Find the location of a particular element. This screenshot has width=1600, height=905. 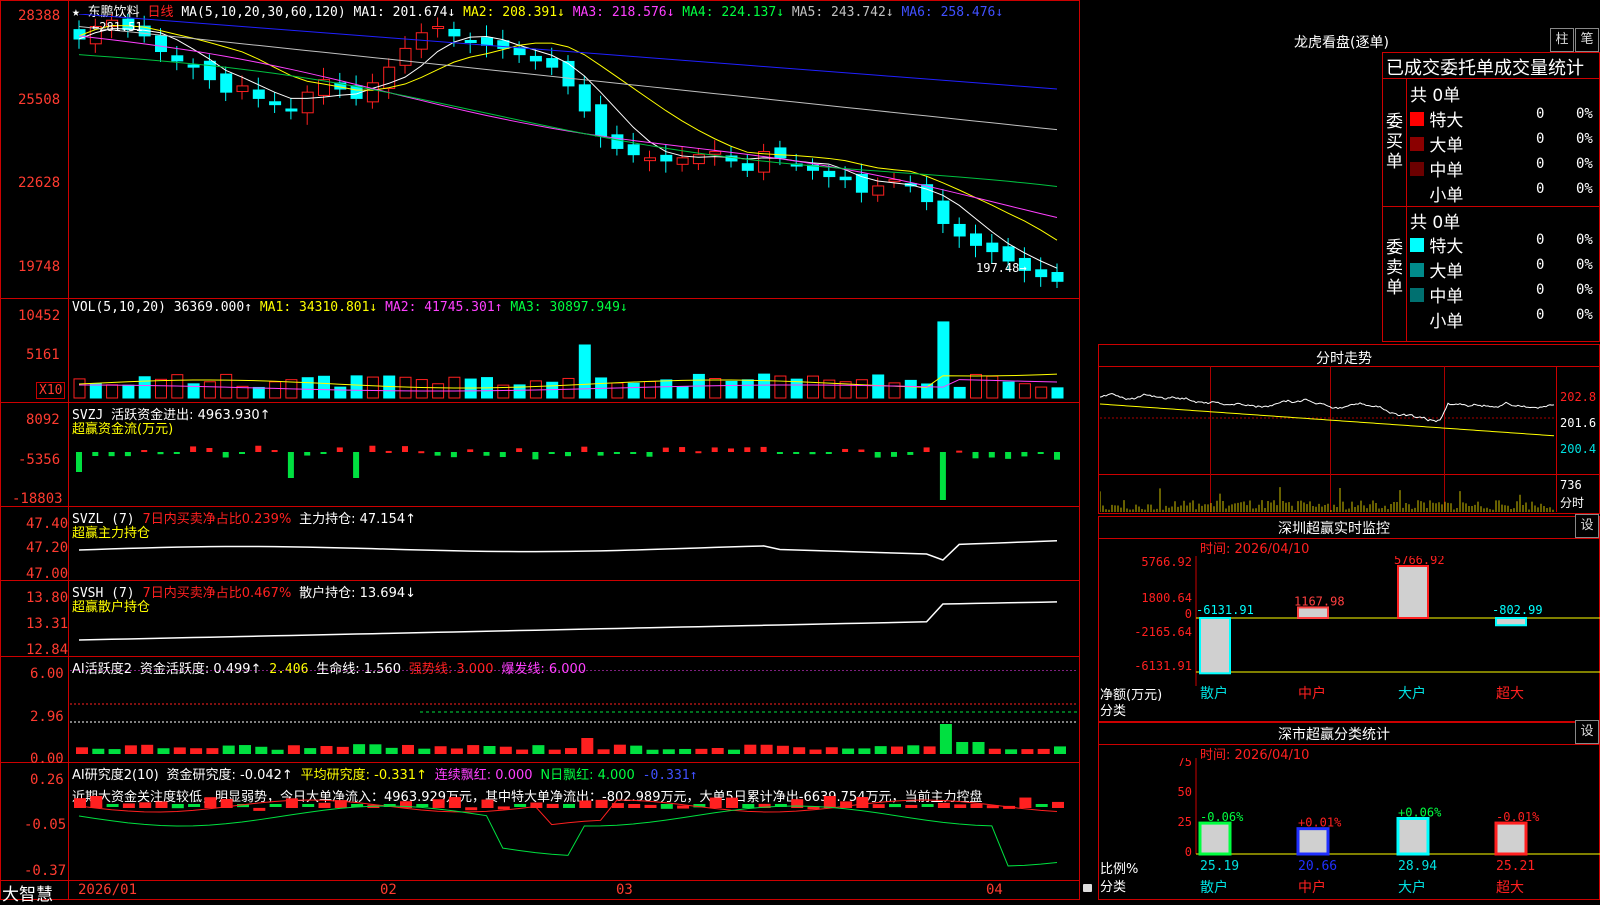

intraday-axis-label: 202.8 is located at coordinates (1578, 397).